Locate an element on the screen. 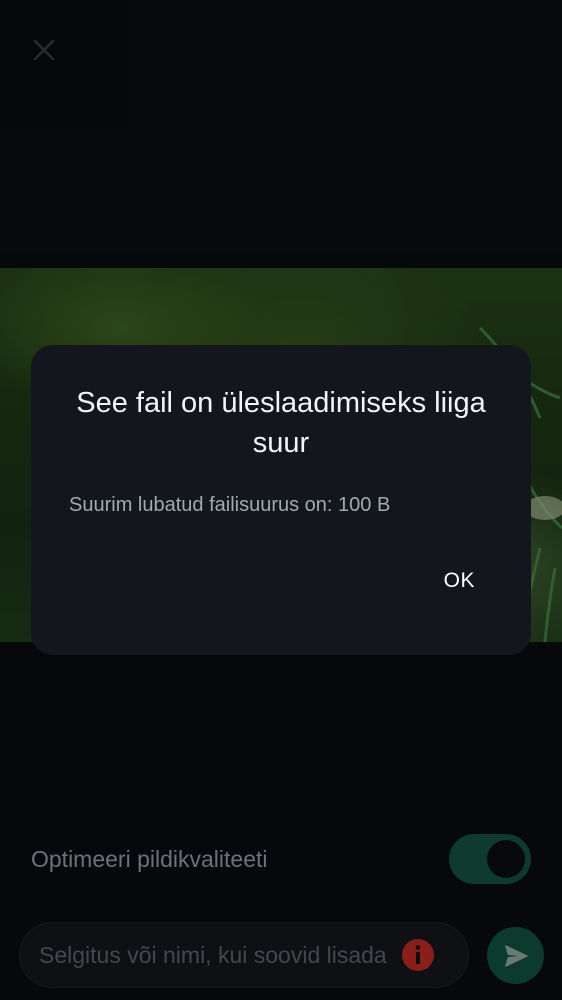 Image resolution: width=562 pixels, height=1000 pixels. close-icon is located at coordinates (44, 50).